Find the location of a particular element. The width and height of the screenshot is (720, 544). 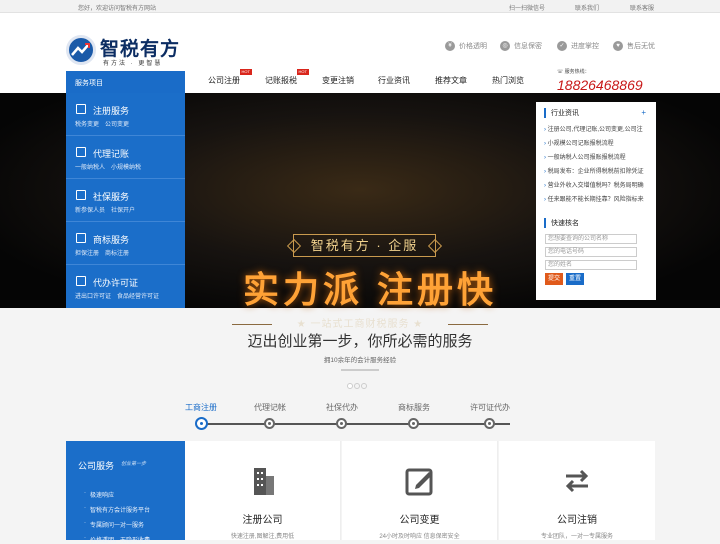

service-menu-title: 服务项目 is located at coordinates (125, 82).